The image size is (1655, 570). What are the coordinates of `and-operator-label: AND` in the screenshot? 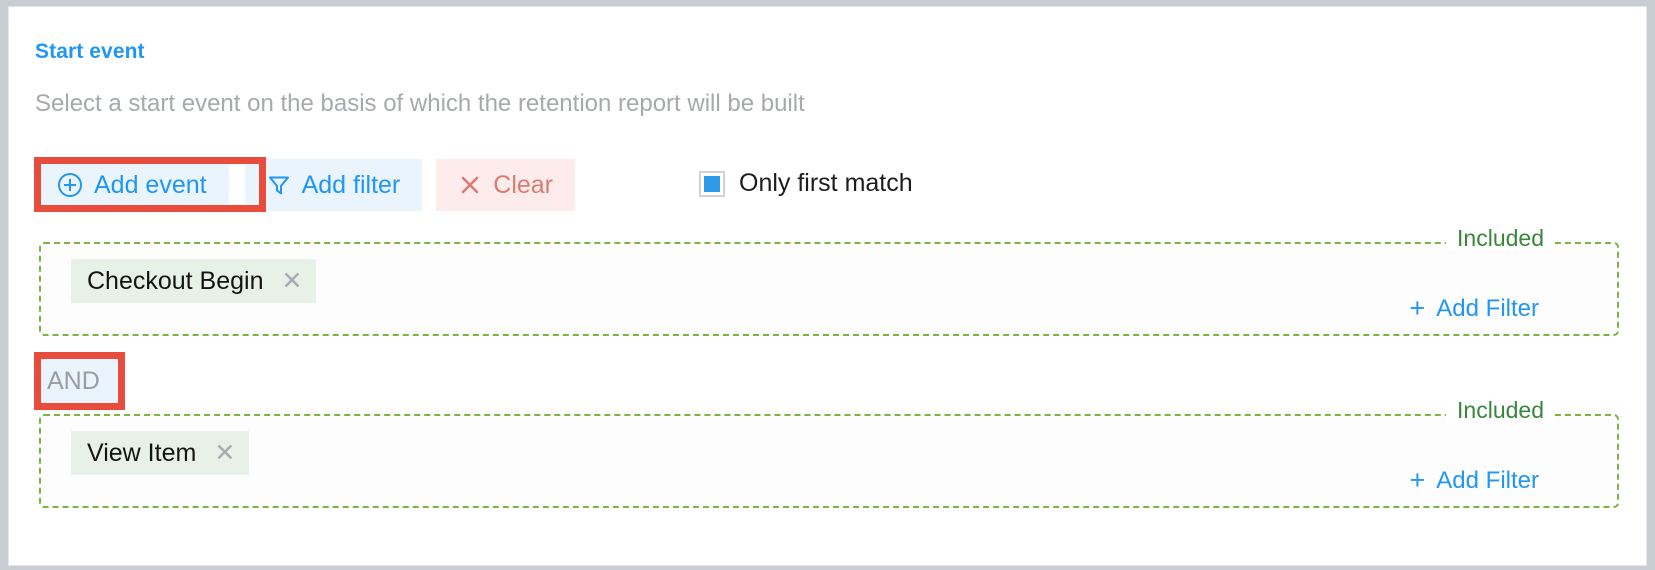 It's located at (73, 380).